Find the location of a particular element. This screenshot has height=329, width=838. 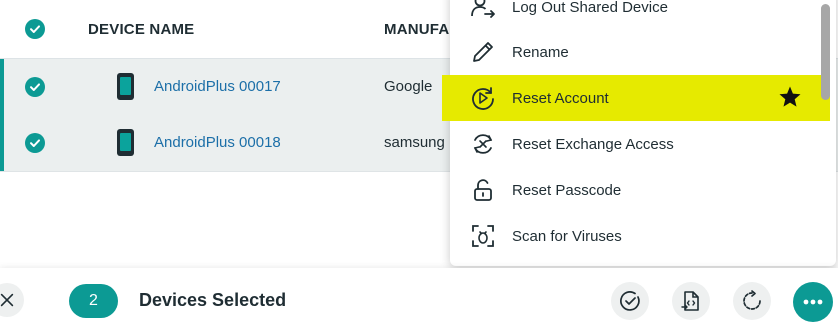

menu-item-reset-exchange-access: Reset Exchange Access is located at coordinates (636, 144).